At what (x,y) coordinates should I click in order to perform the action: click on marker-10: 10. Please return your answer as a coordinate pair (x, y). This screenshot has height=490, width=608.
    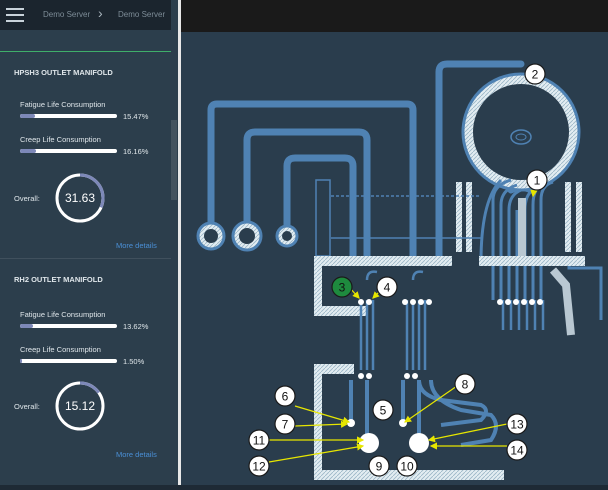
    Looking at the image, I should click on (407, 466).